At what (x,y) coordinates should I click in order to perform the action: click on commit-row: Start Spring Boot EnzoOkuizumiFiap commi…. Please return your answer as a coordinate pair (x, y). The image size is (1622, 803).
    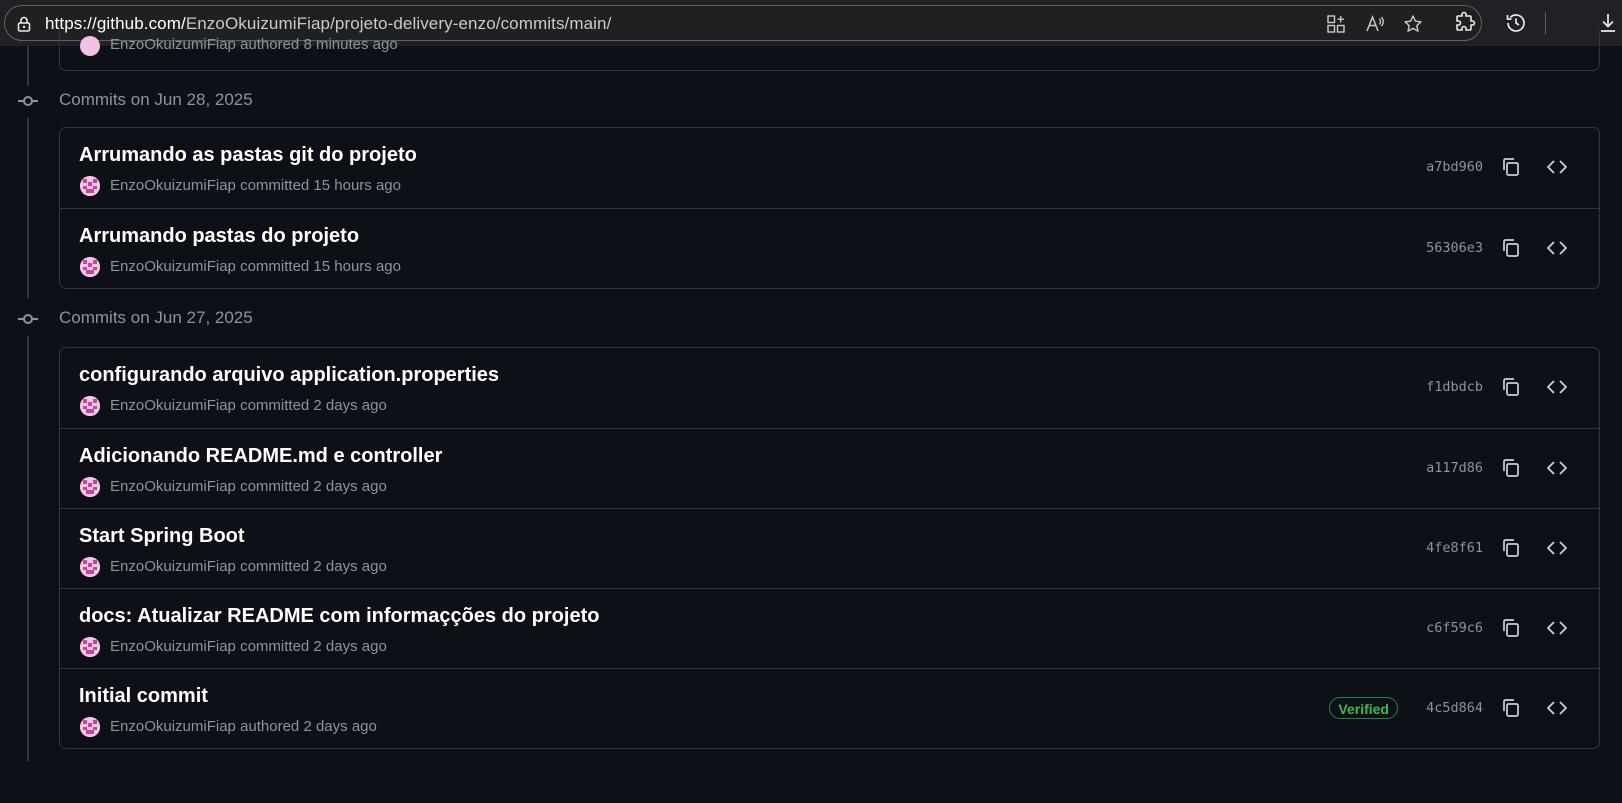
    Looking at the image, I should click on (829, 548).